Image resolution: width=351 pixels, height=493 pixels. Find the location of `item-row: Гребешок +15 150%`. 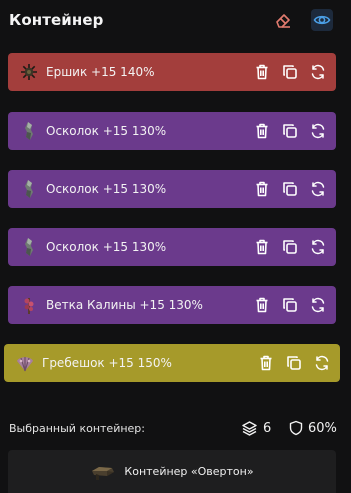

item-row: Гребешок +15 150% is located at coordinates (172, 363).